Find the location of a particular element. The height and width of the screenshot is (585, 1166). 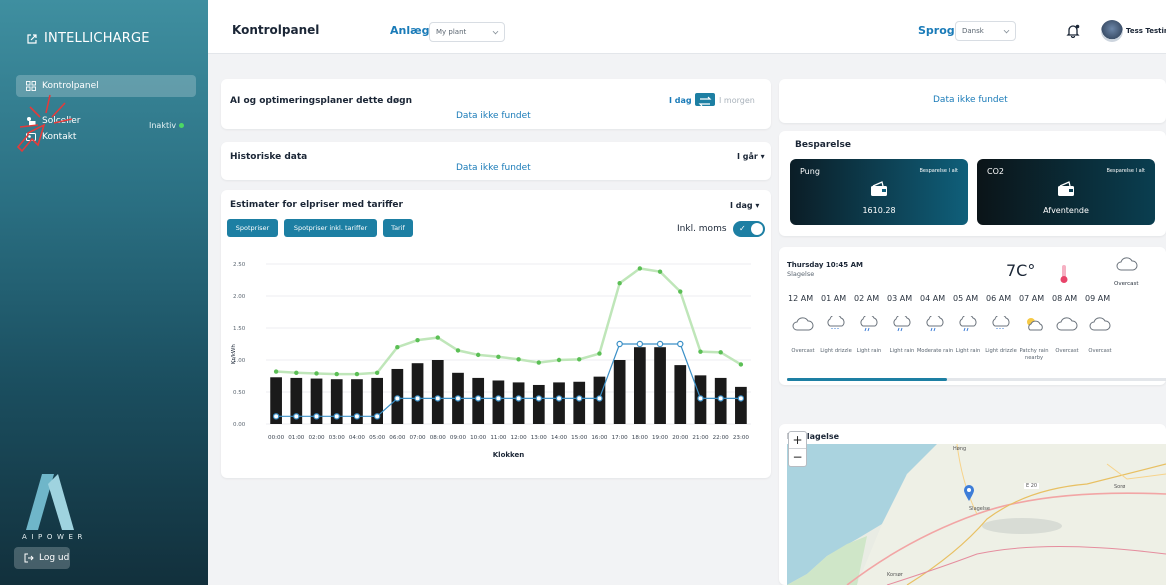

weather-city: Slagelse is located at coordinates (801, 274).